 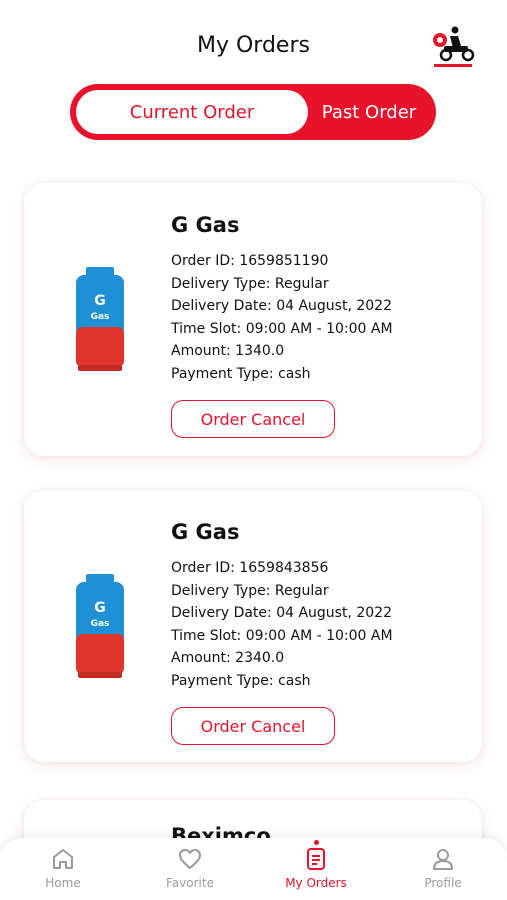 I want to click on order-id: Order ID: 1659843856, so click(x=250, y=568).